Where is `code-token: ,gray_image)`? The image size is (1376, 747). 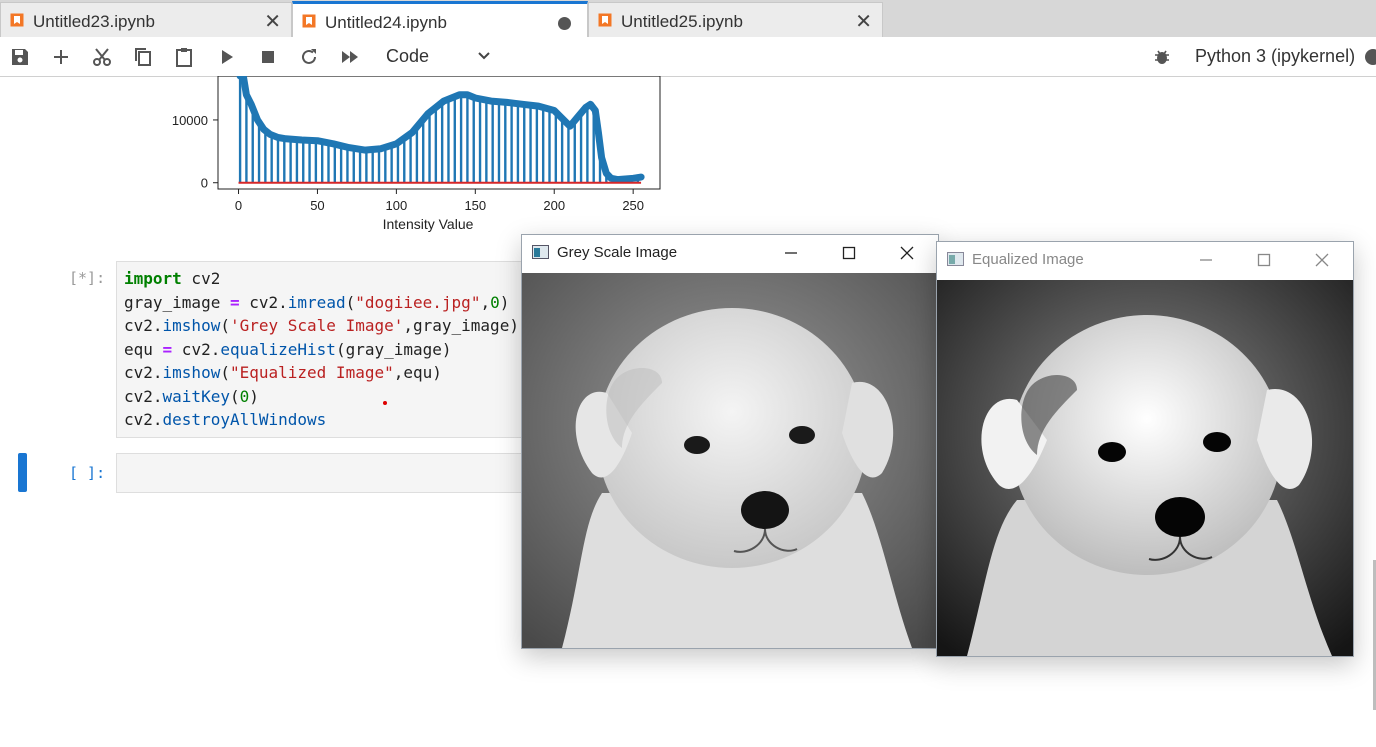
code-token: ,gray_image) is located at coordinates (461, 325).